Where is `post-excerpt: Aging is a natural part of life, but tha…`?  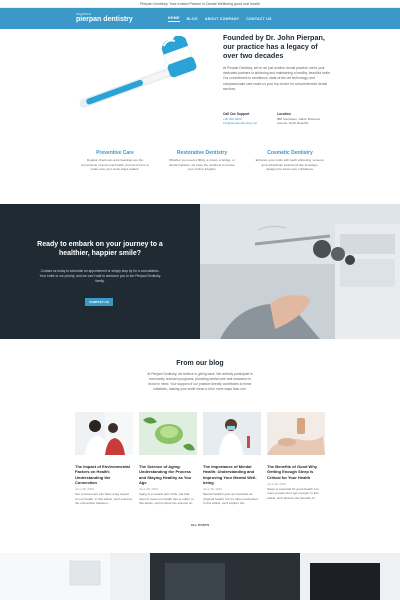
post-excerpt: Aging is a natural part of life, but tha… is located at coordinates (167, 498).